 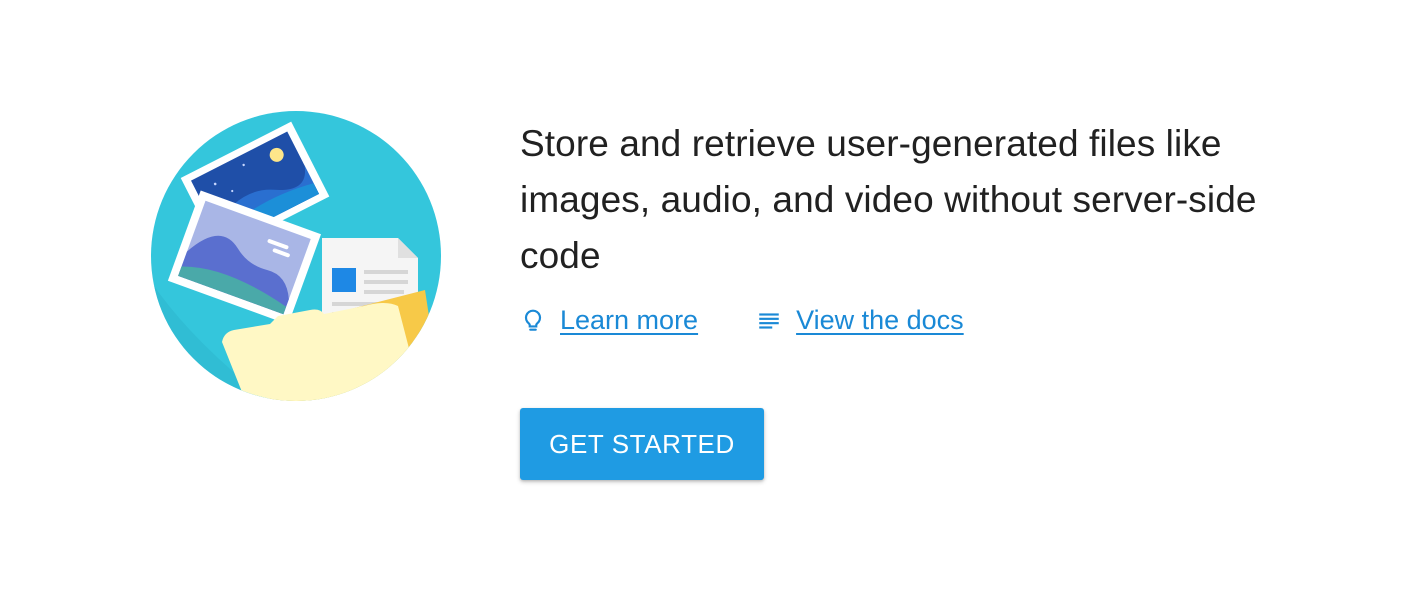 I want to click on view-docs-label: View the docs, so click(x=880, y=319).